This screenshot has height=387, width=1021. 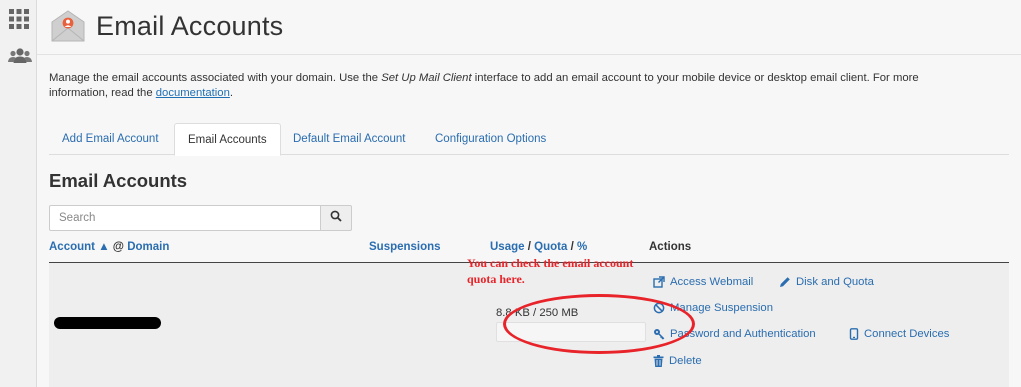 What do you see at coordinates (426, 78) in the screenshot?
I see `description-emphasis: Set Up Mail Client` at bounding box center [426, 78].